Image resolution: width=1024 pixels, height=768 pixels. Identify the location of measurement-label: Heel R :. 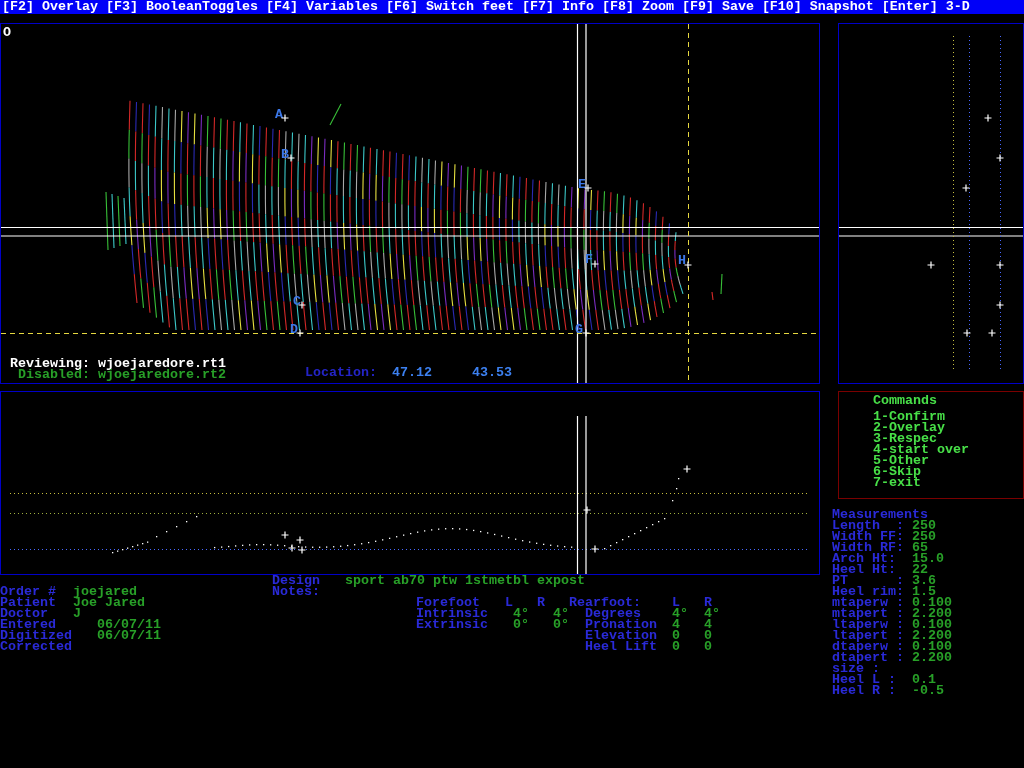
(864, 690).